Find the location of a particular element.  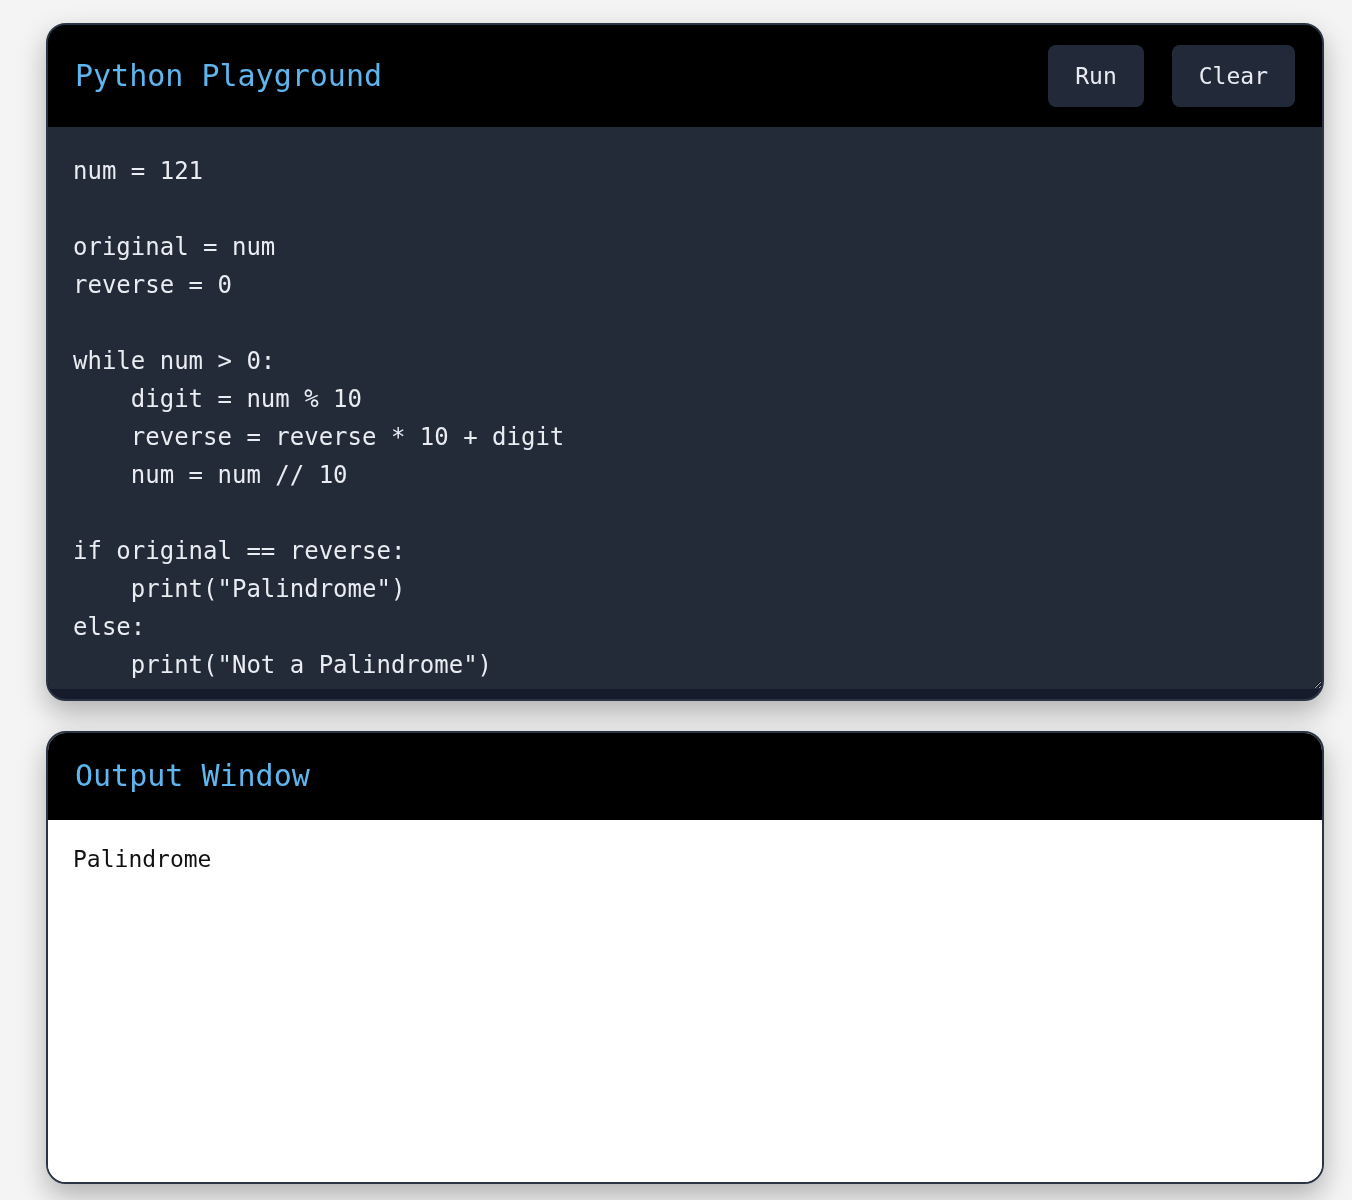

app-title: Python Playground is located at coordinates (229, 76).